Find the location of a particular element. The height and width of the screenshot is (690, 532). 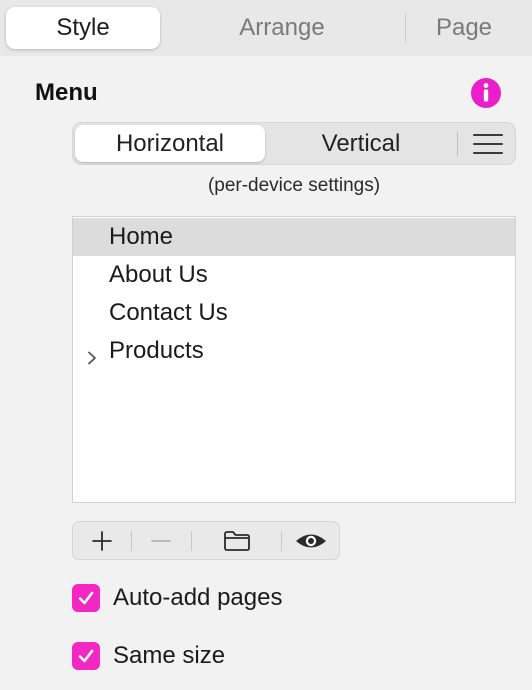

add-button is located at coordinates (101, 540).